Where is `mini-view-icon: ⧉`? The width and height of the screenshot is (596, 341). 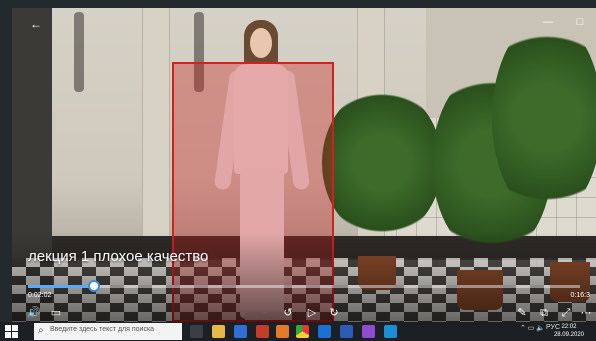 mini-view-icon: ⧉ is located at coordinates (544, 313).